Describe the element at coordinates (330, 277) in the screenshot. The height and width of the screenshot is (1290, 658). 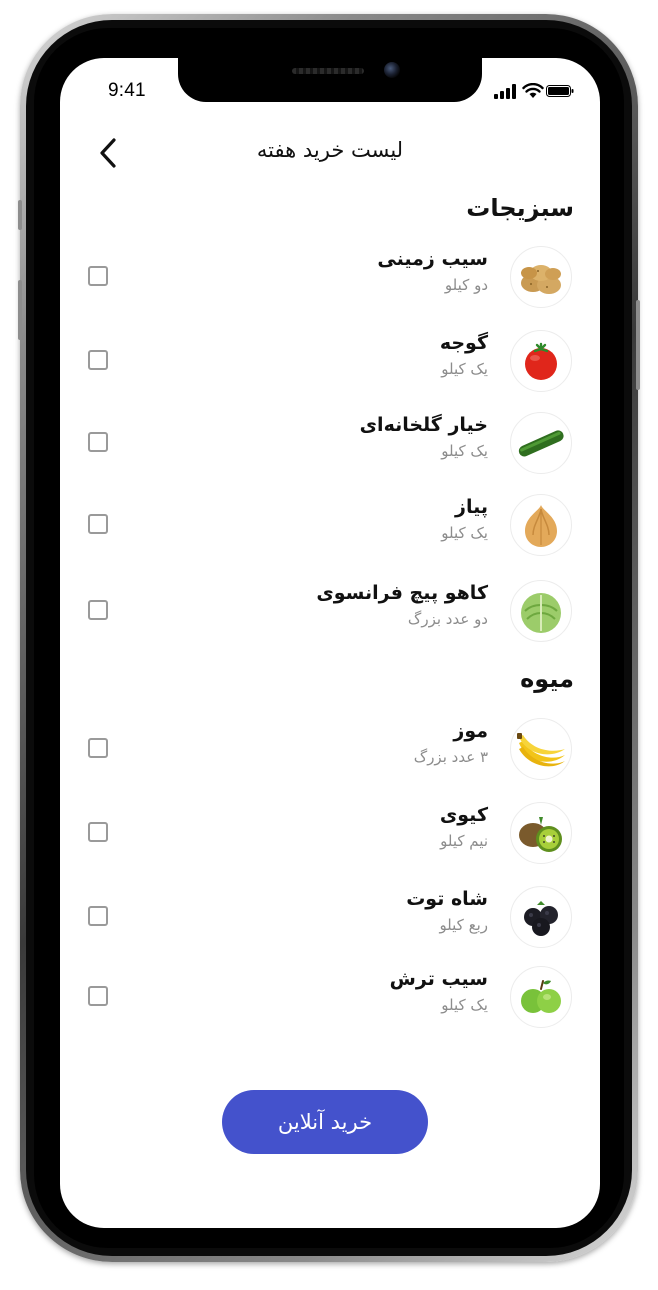
I see `list-item: سیب زمینی دو کیلو` at that location.